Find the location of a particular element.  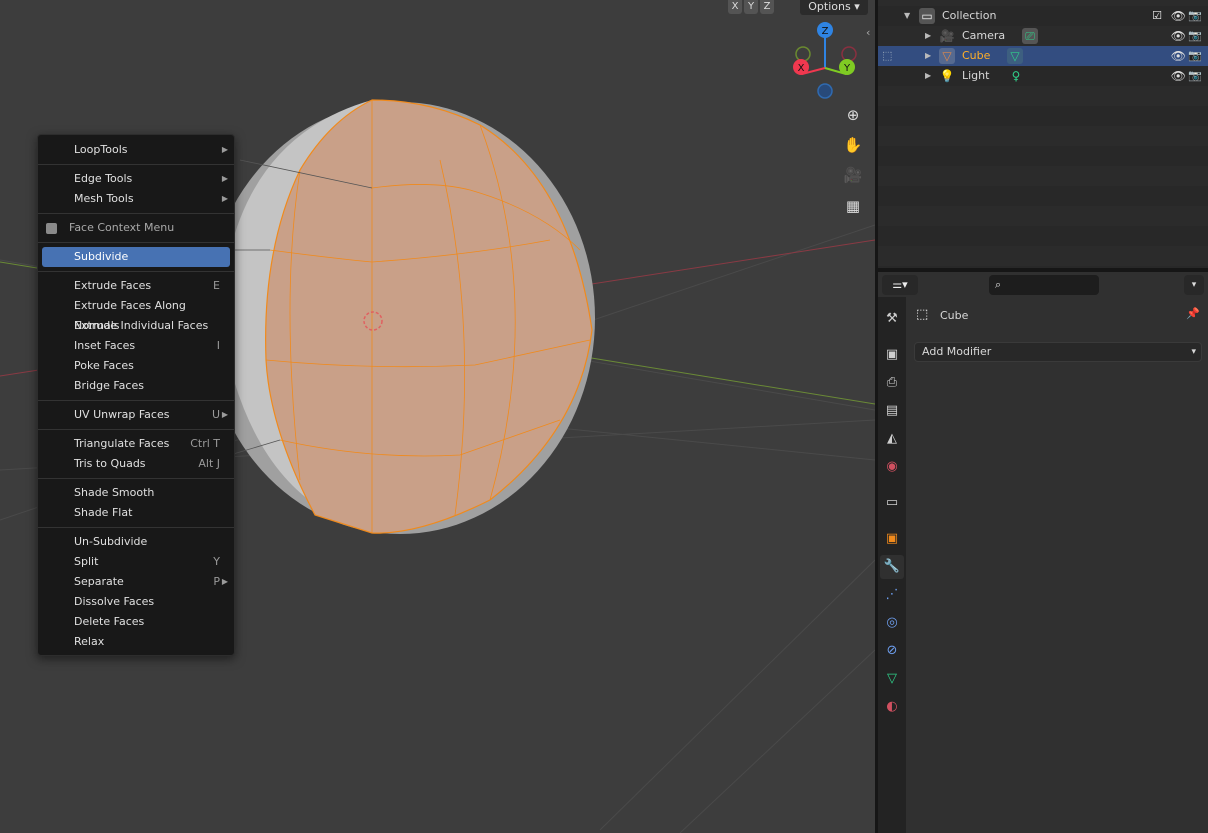

tab-modifiers-icon: 🔧 is located at coordinates (892, 567).